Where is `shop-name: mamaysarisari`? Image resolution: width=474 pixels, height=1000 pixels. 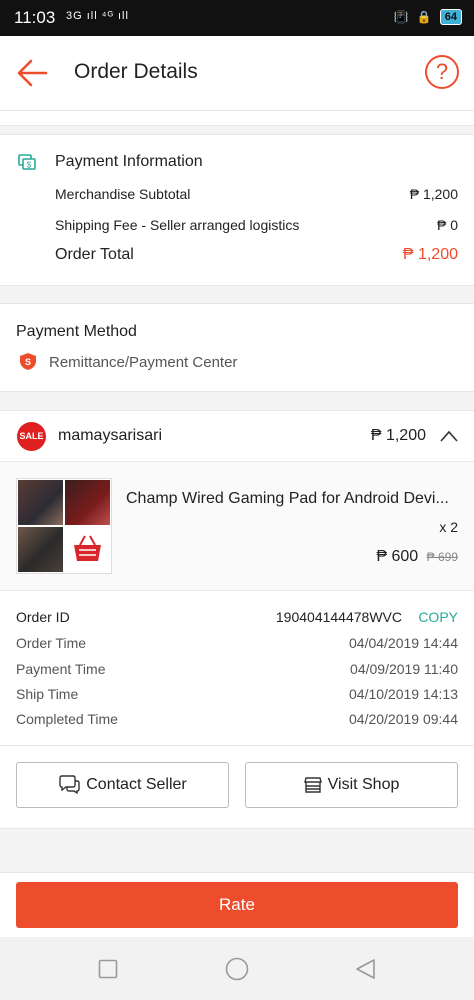
shop-name: mamaysarisari is located at coordinates (110, 435).